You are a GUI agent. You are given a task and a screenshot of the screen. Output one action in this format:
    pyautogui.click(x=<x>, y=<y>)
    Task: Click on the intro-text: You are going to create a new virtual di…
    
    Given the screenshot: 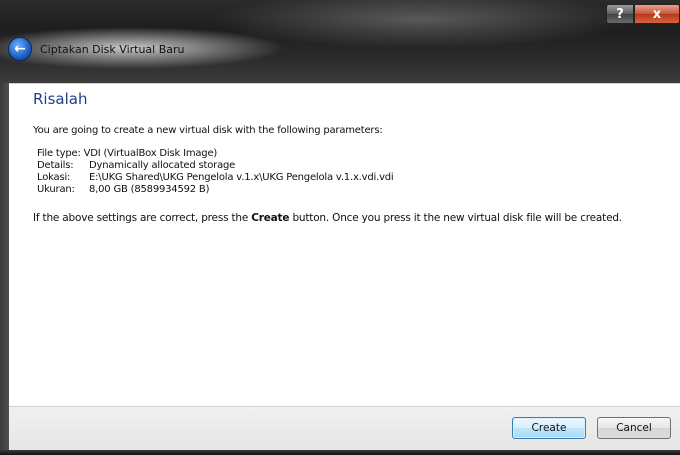 What is the action you would take?
    pyautogui.click(x=208, y=130)
    